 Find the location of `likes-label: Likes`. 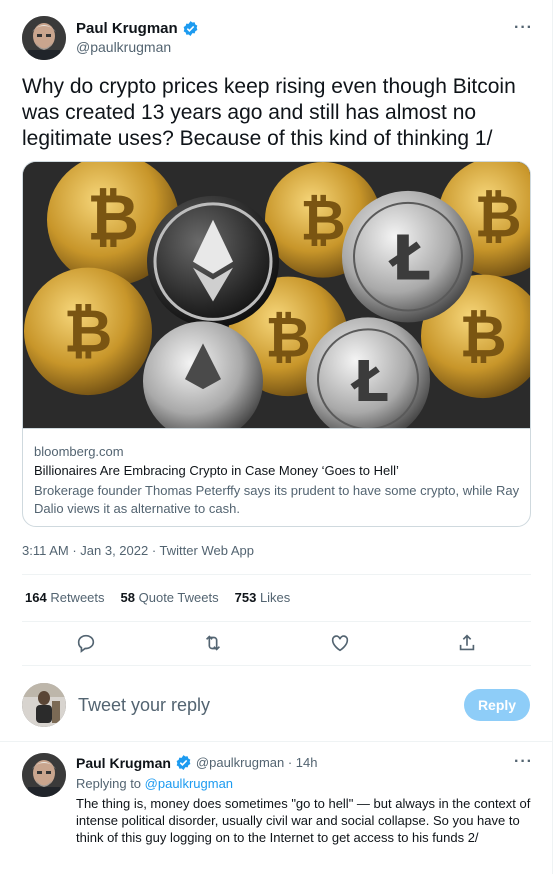

likes-label: Likes is located at coordinates (275, 597).